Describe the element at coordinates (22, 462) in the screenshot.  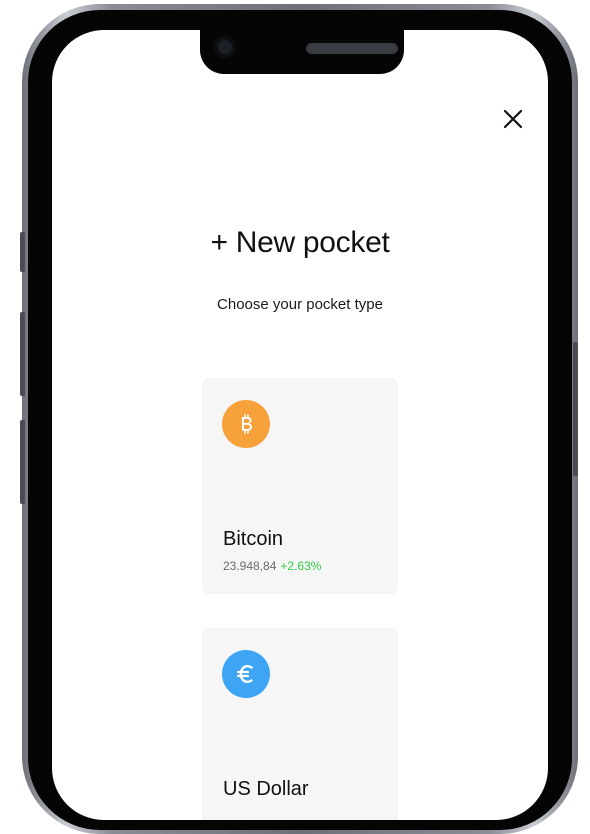
I see `phone-volume-down` at that location.